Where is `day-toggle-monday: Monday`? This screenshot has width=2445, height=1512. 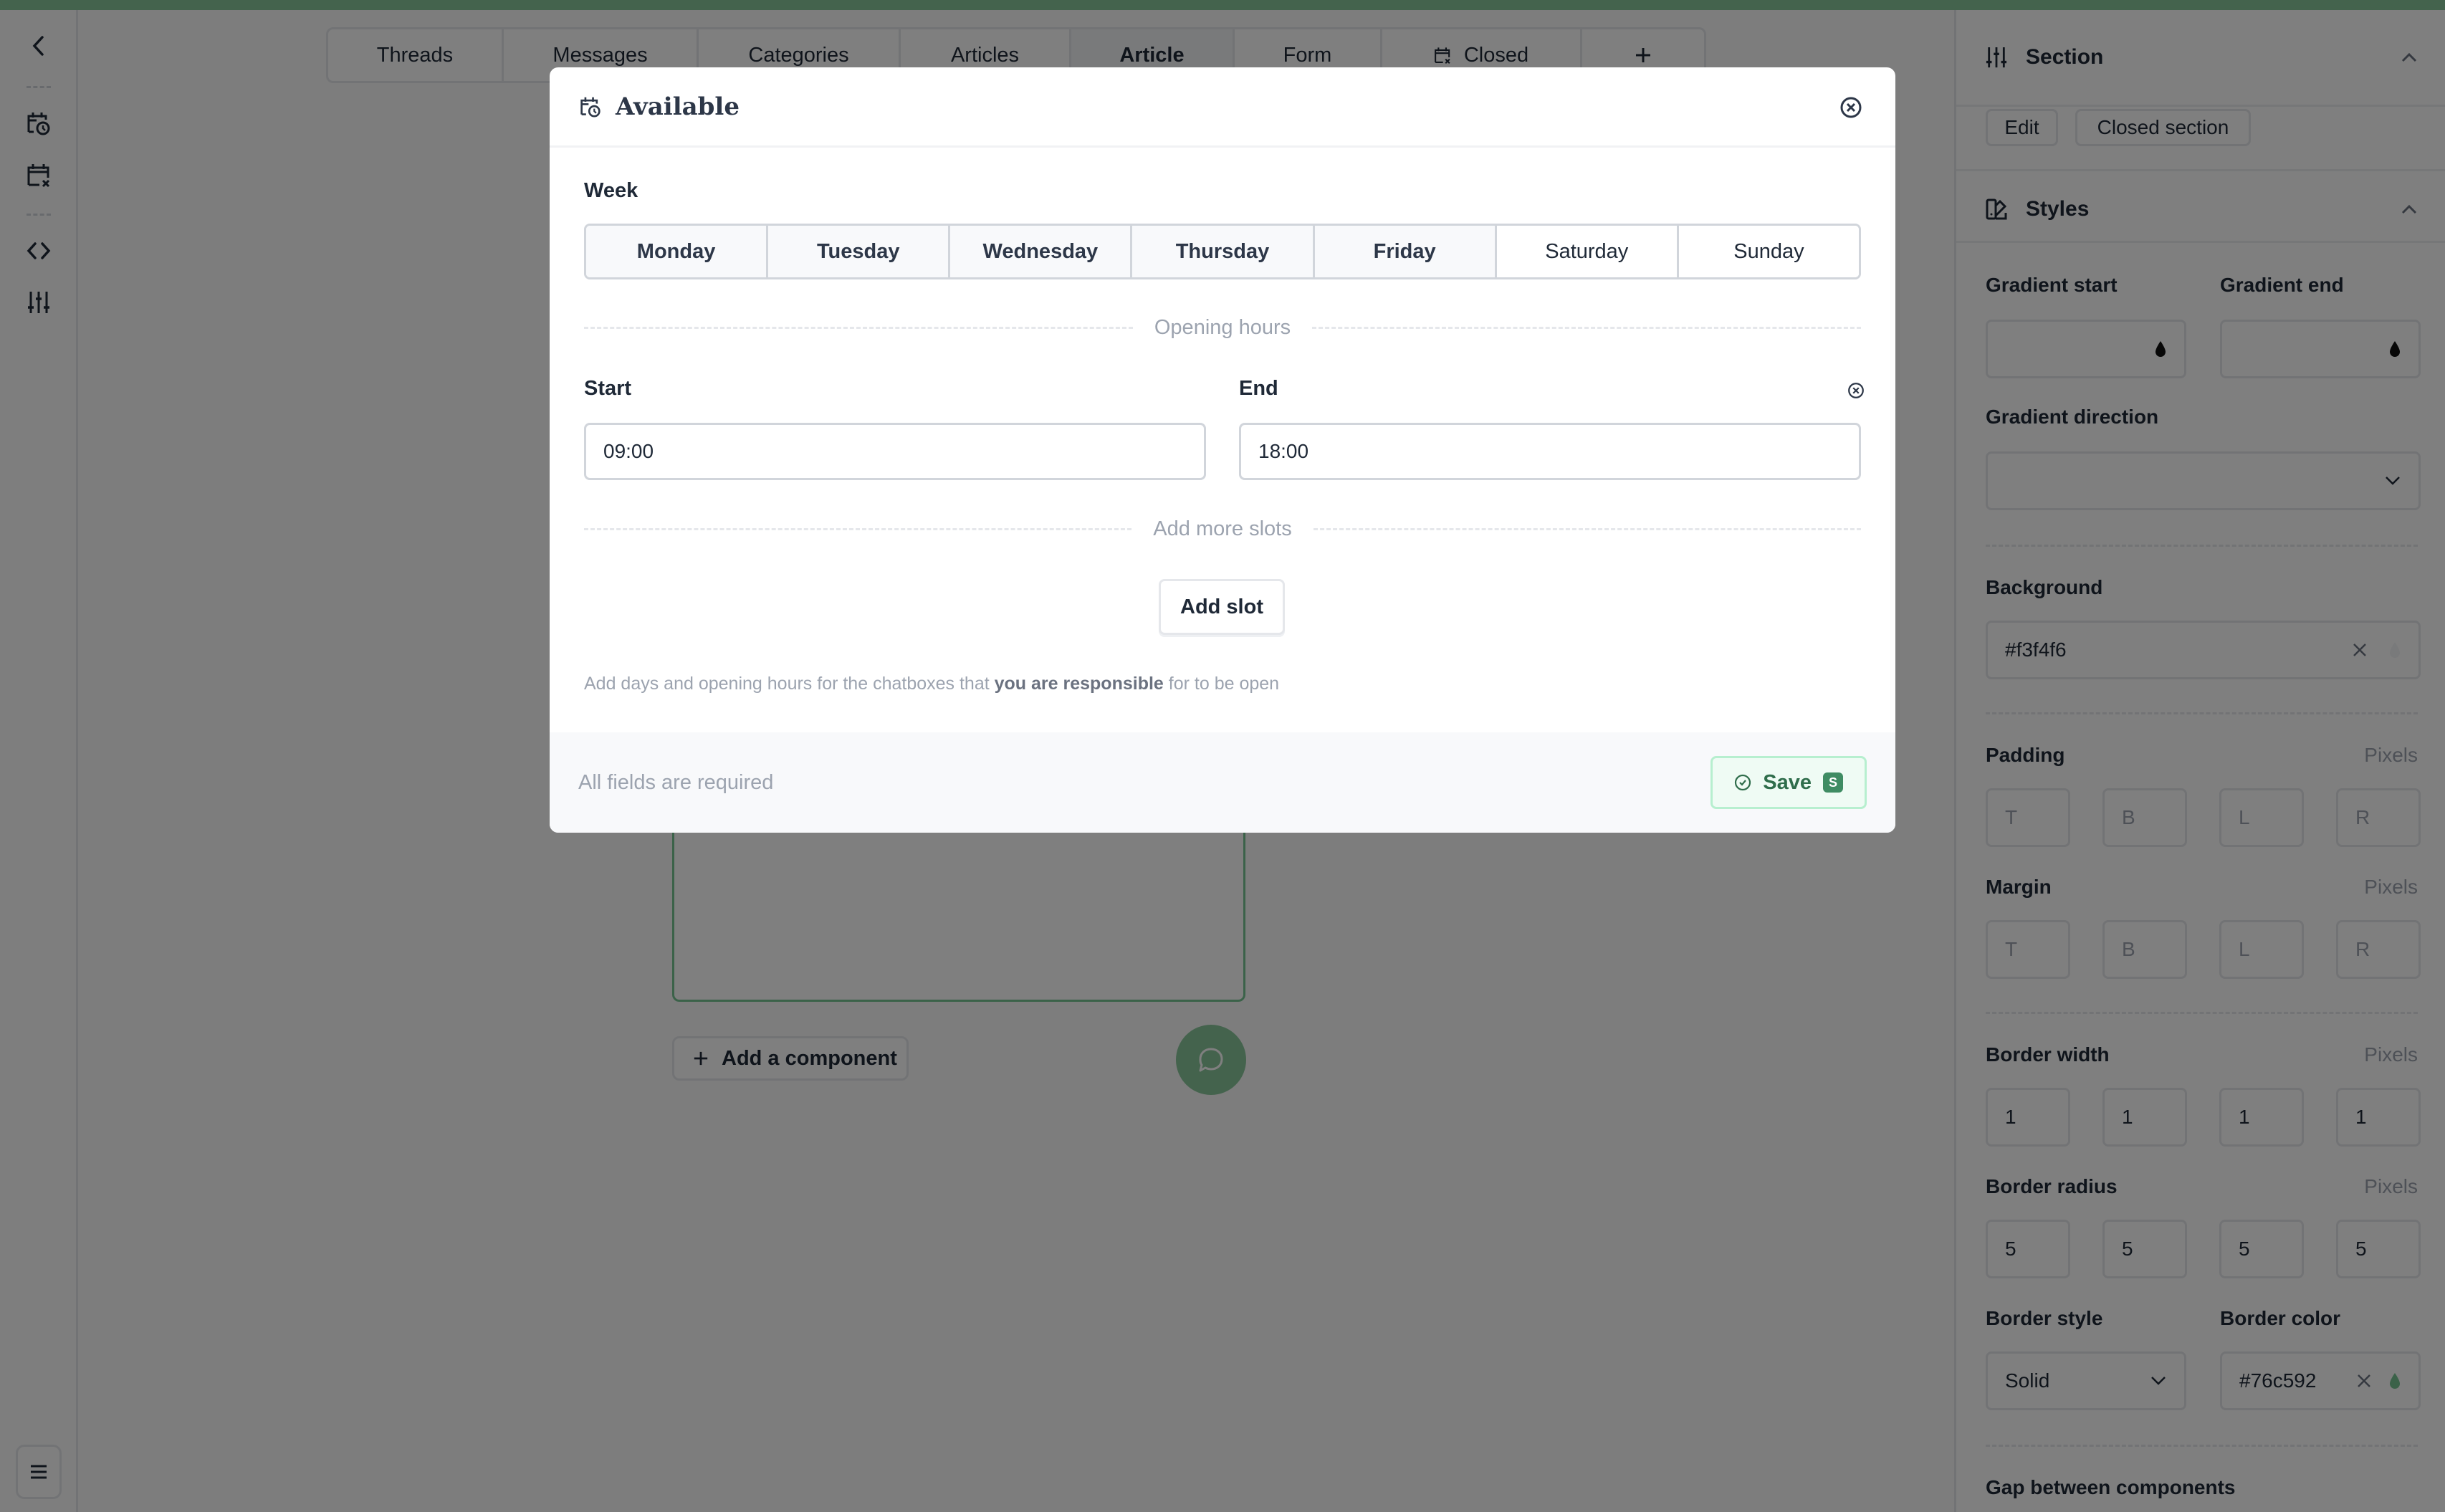 day-toggle-monday: Monday is located at coordinates (677, 251).